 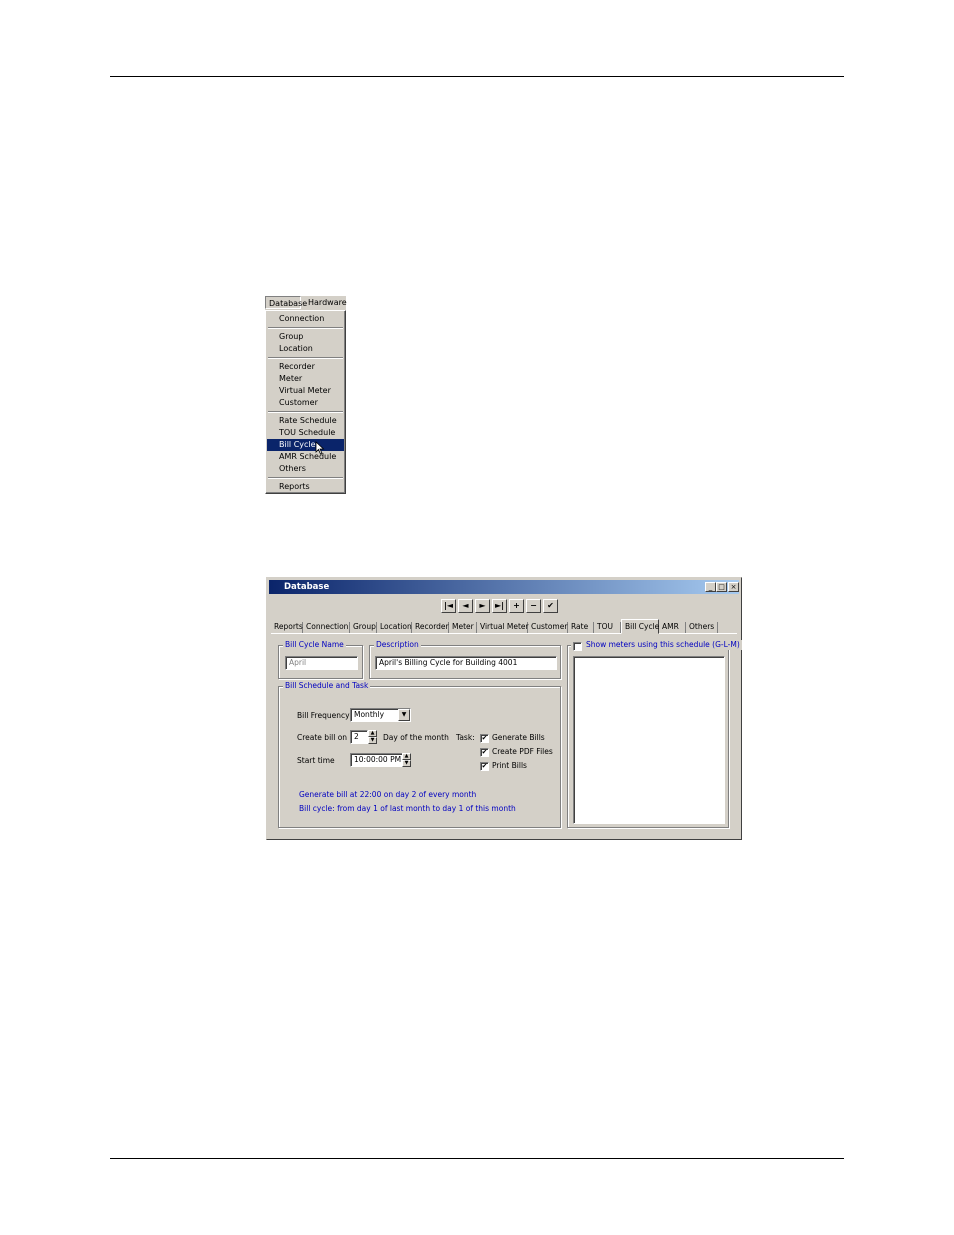 What do you see at coordinates (477, 1158) in the screenshot?
I see `footer-rule` at bounding box center [477, 1158].